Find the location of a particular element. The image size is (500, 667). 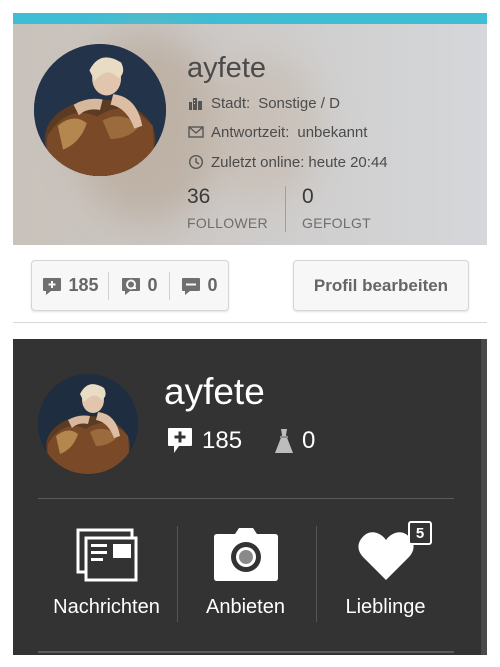

messages-counter: 0 is located at coordinates (199, 285).